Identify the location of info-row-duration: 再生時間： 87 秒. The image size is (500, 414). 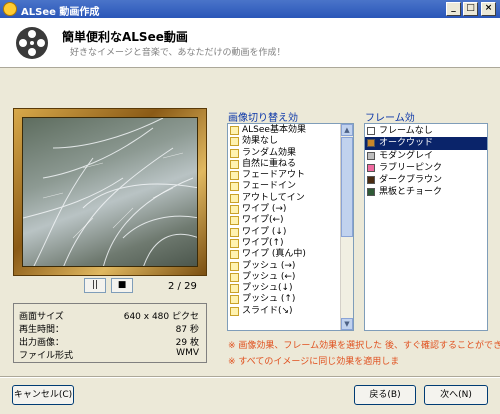
(111, 328).